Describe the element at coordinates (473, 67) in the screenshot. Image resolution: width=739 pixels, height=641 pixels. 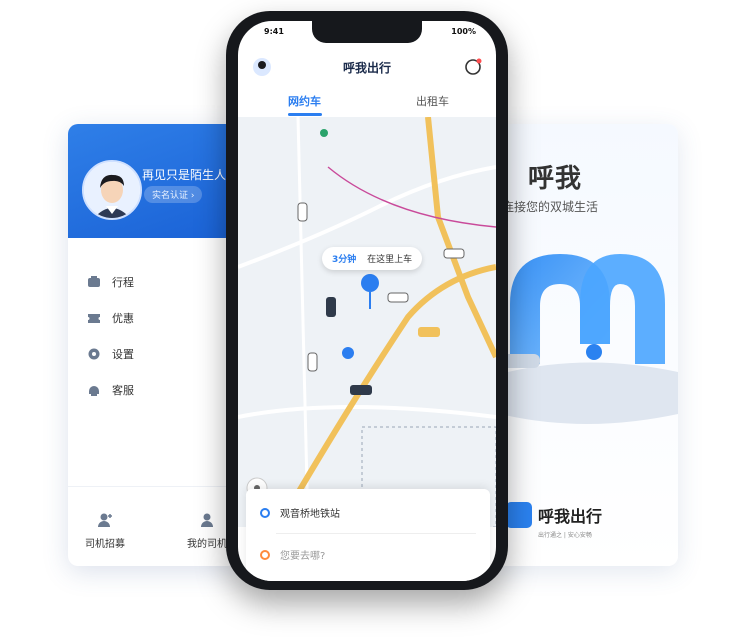
I see `message-icon` at that location.